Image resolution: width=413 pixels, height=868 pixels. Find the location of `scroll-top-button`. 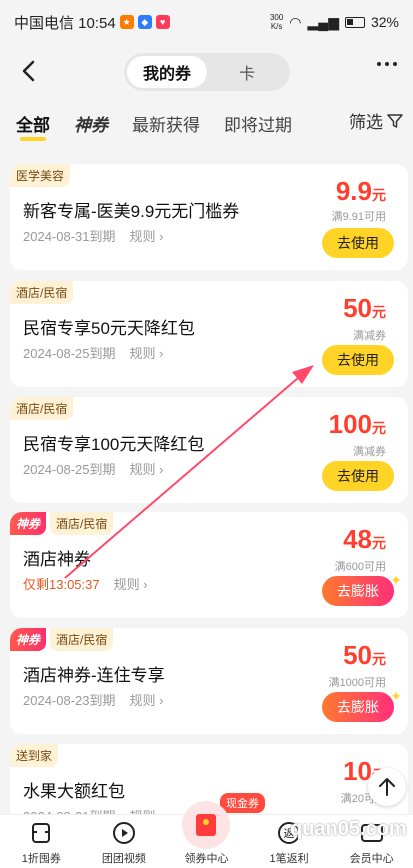

scroll-top-button is located at coordinates (387, 787).